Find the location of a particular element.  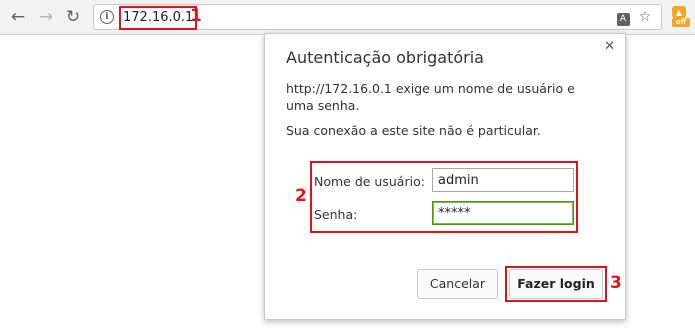

translate-icon: A is located at coordinates (623, 17).